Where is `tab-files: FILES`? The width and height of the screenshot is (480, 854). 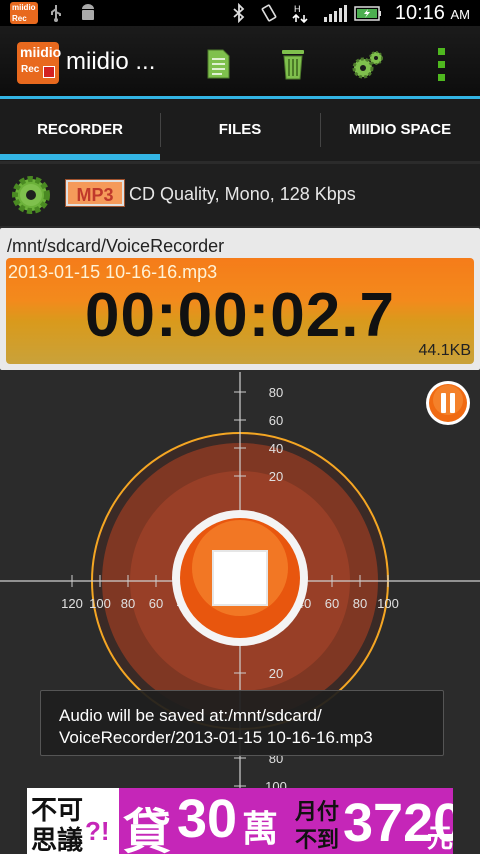 tab-files: FILES is located at coordinates (240, 128).